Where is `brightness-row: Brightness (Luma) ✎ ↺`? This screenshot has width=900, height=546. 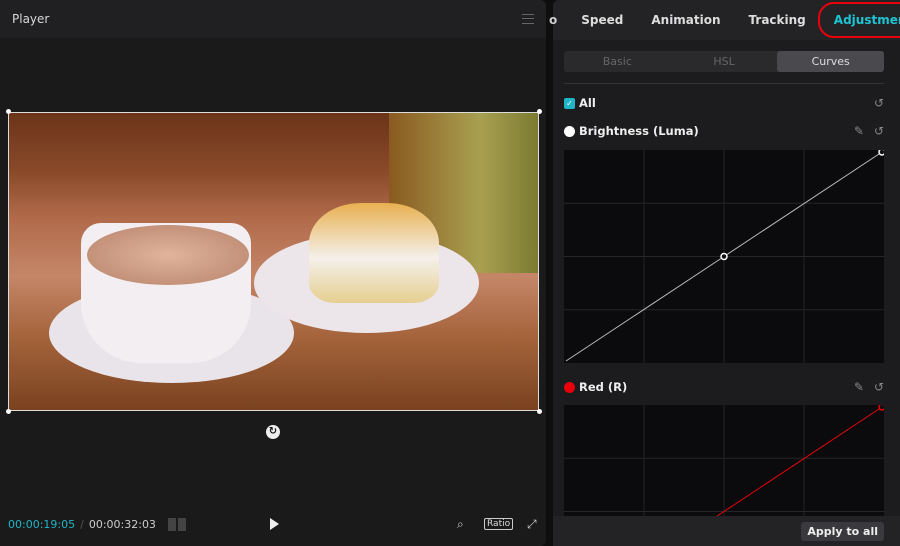 brightness-row: Brightness (Luma) ✎ ↺ is located at coordinates (724, 131).